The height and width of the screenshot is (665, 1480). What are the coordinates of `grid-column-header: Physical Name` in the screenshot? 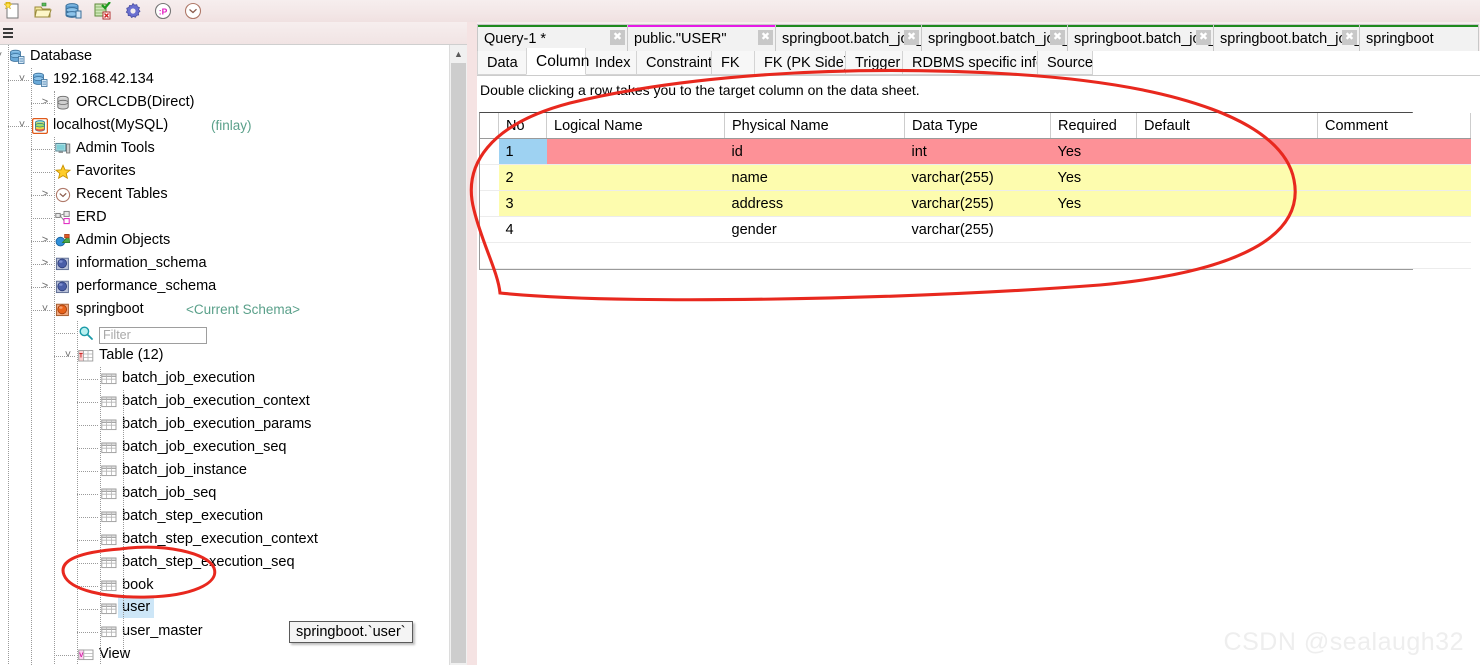 It's located at (814, 126).